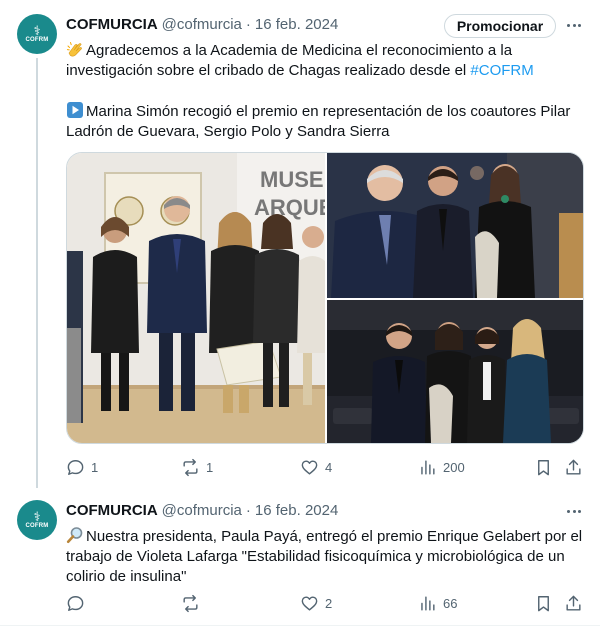  I want to click on photo-auditorium-group, so click(455, 371).